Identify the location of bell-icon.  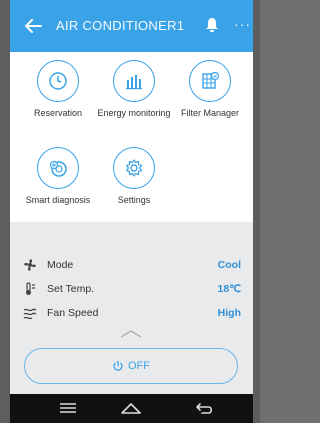
(212, 25).